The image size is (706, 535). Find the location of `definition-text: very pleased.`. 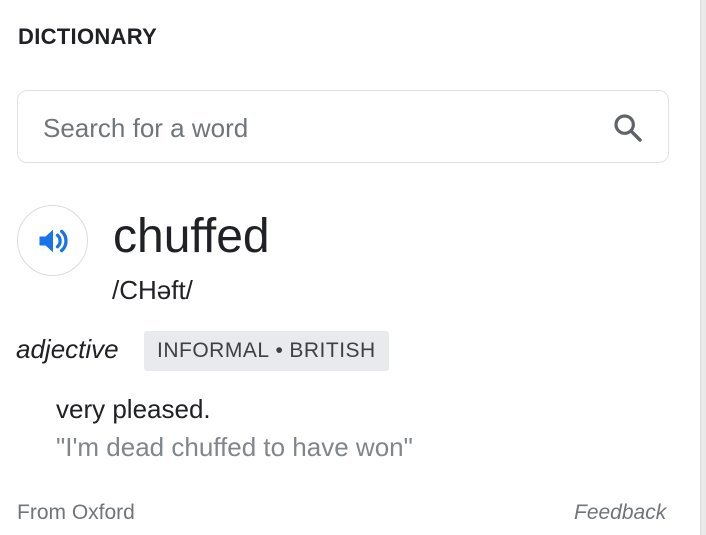

definition-text: very pleased. is located at coordinates (133, 409).